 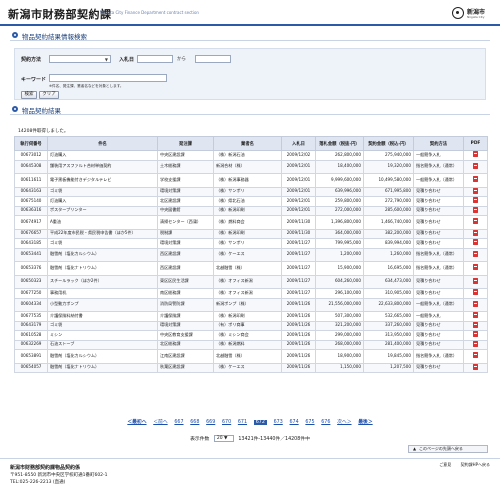 What do you see at coordinates (136, 421) in the screenshot?
I see `first-page-link: ＜最初へ` at bounding box center [136, 421].